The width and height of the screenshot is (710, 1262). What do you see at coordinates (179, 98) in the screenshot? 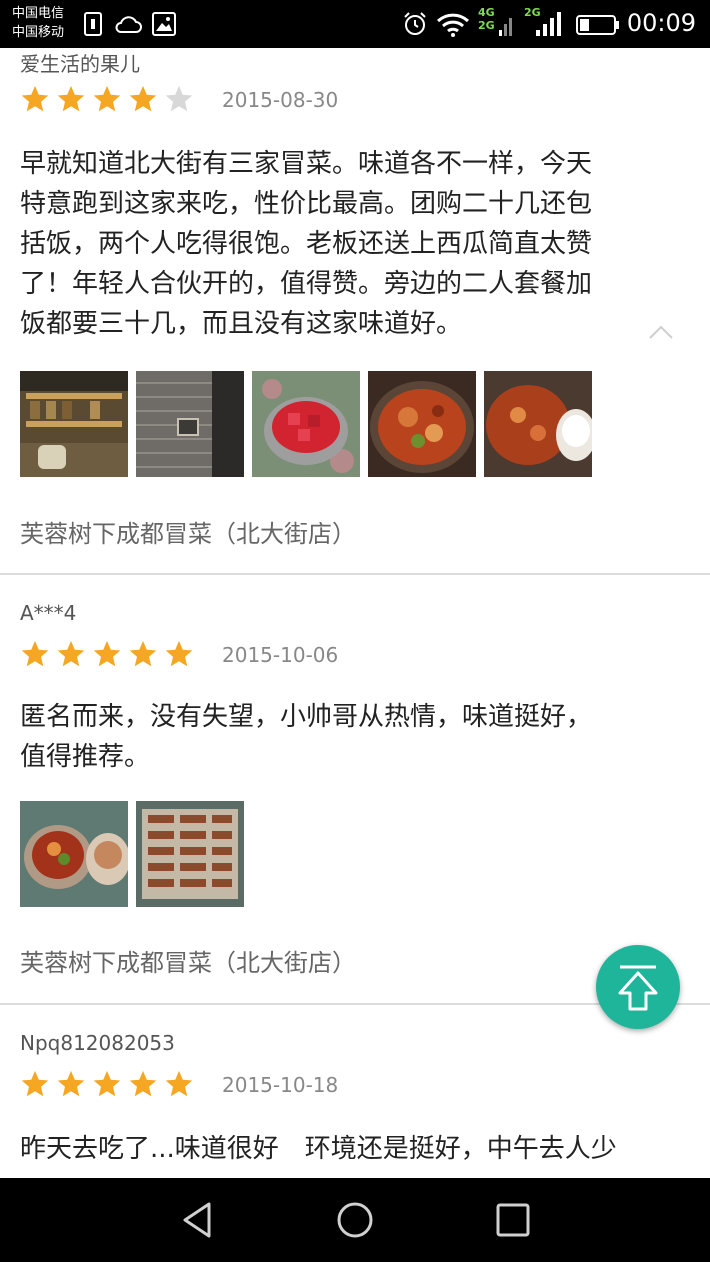
I see `star-empty-icon` at bounding box center [179, 98].